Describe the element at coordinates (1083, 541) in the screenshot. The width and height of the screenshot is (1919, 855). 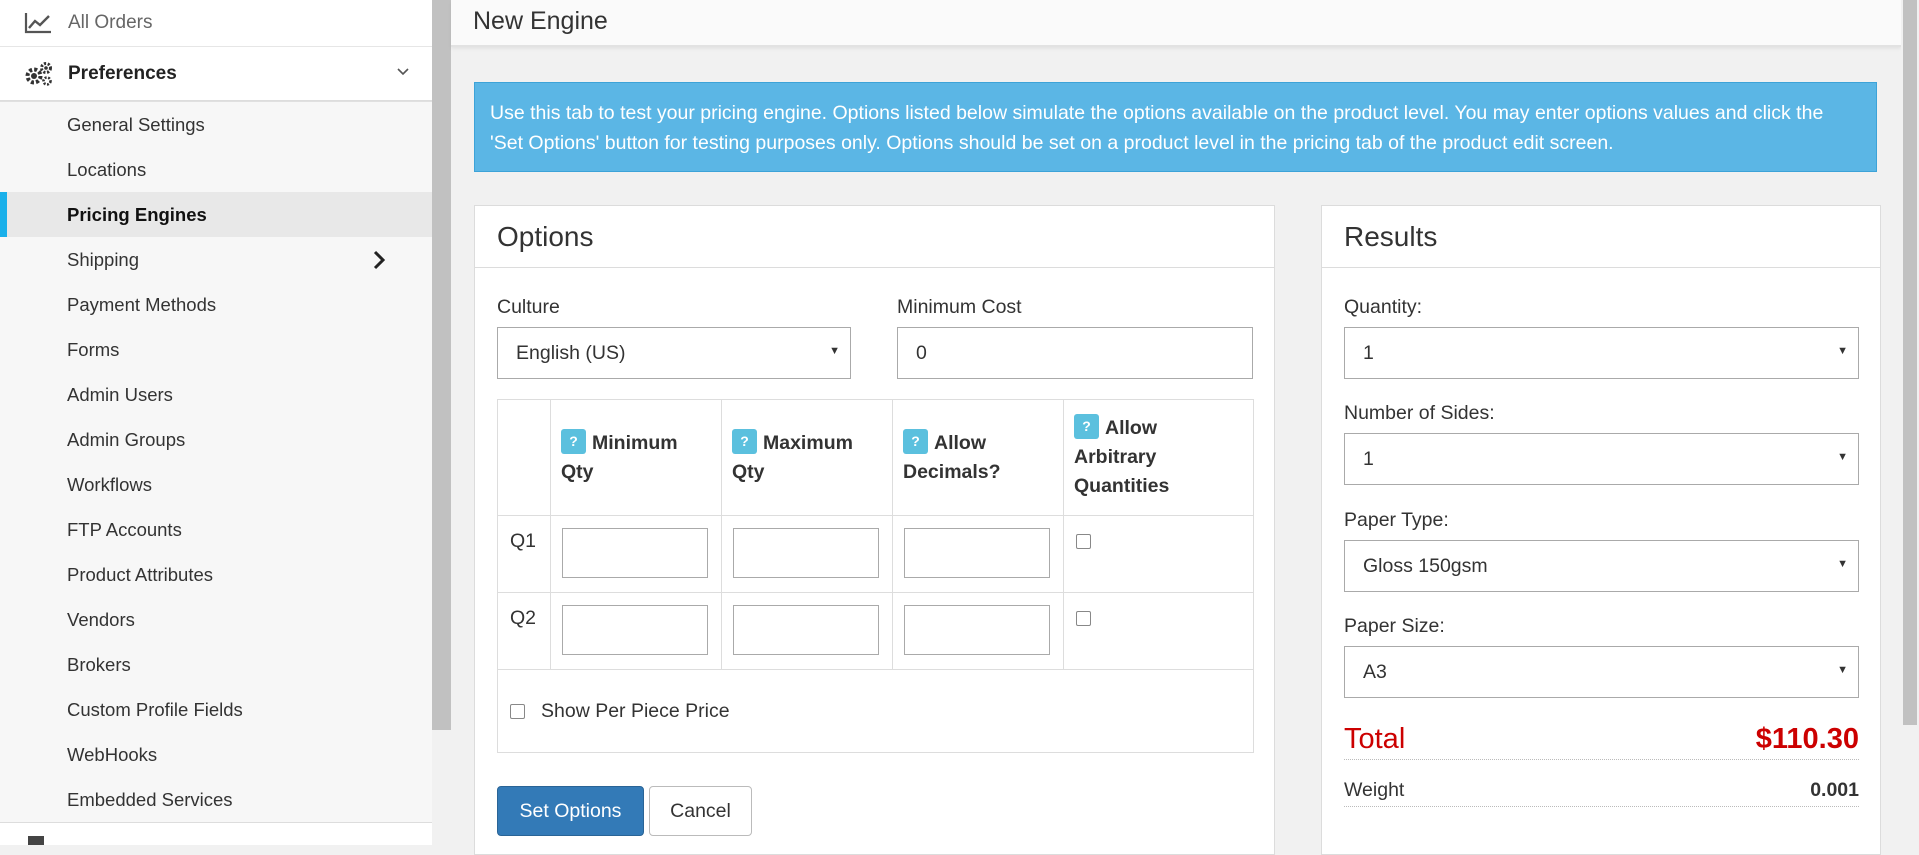
I see `q1-allow-arbitrary-checkbox` at that location.